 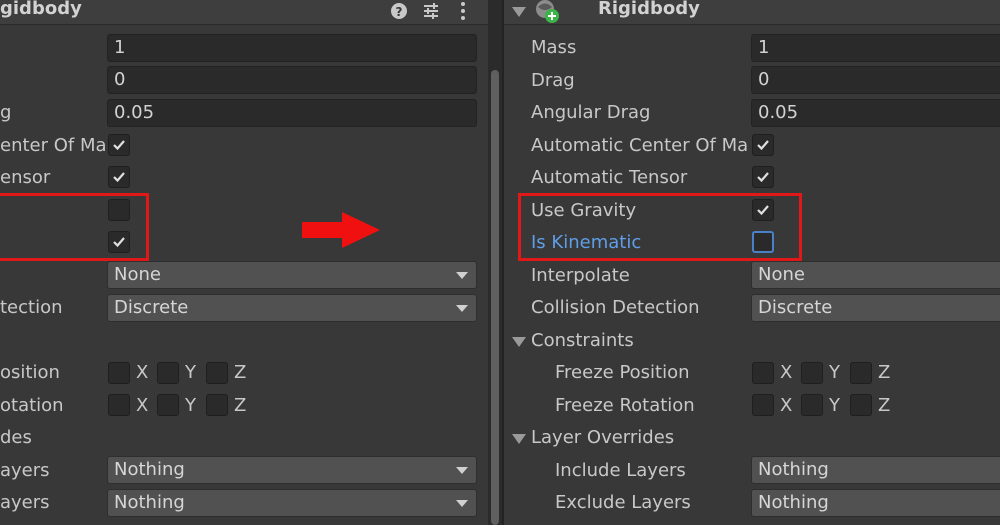 What do you see at coordinates (6, 112) in the screenshot?
I see `left-label-angular-drag: g` at bounding box center [6, 112].